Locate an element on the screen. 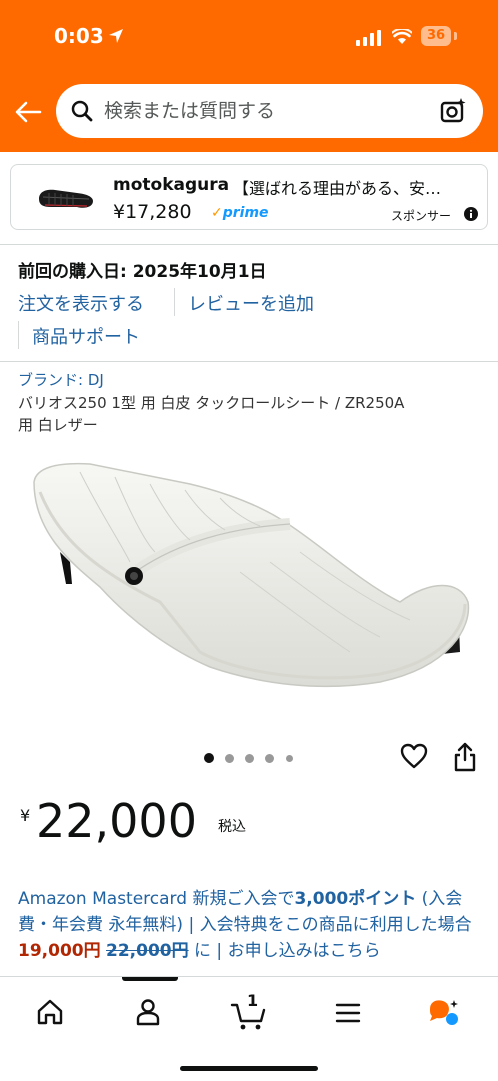  prime-check-icon: ✓ is located at coordinates (217, 213).